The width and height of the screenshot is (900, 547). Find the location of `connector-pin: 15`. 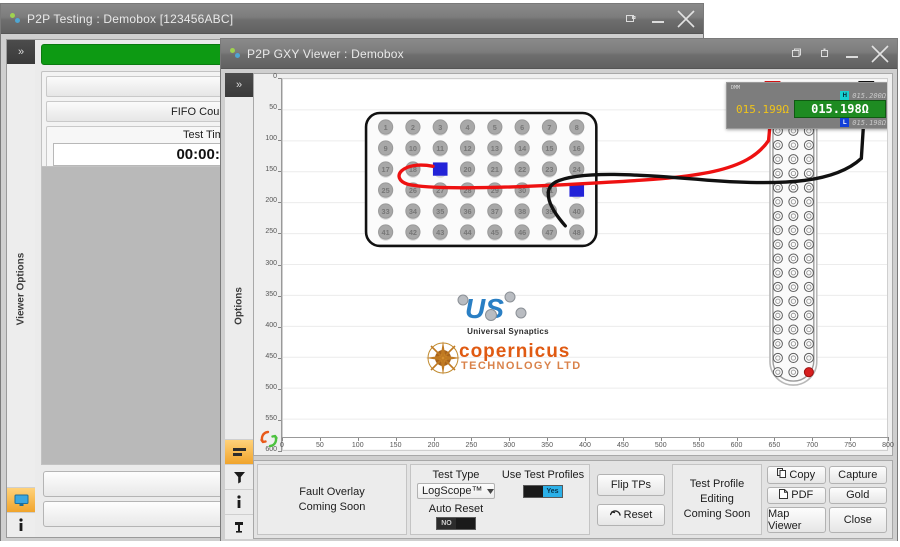

connector-pin: 15 is located at coordinates (549, 148).